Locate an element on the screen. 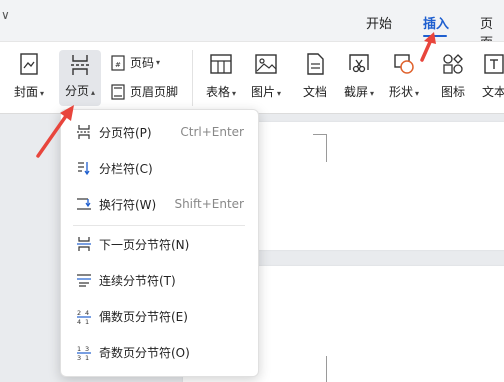 The height and width of the screenshot is (382, 504). picture-icon is located at coordinates (266, 64).